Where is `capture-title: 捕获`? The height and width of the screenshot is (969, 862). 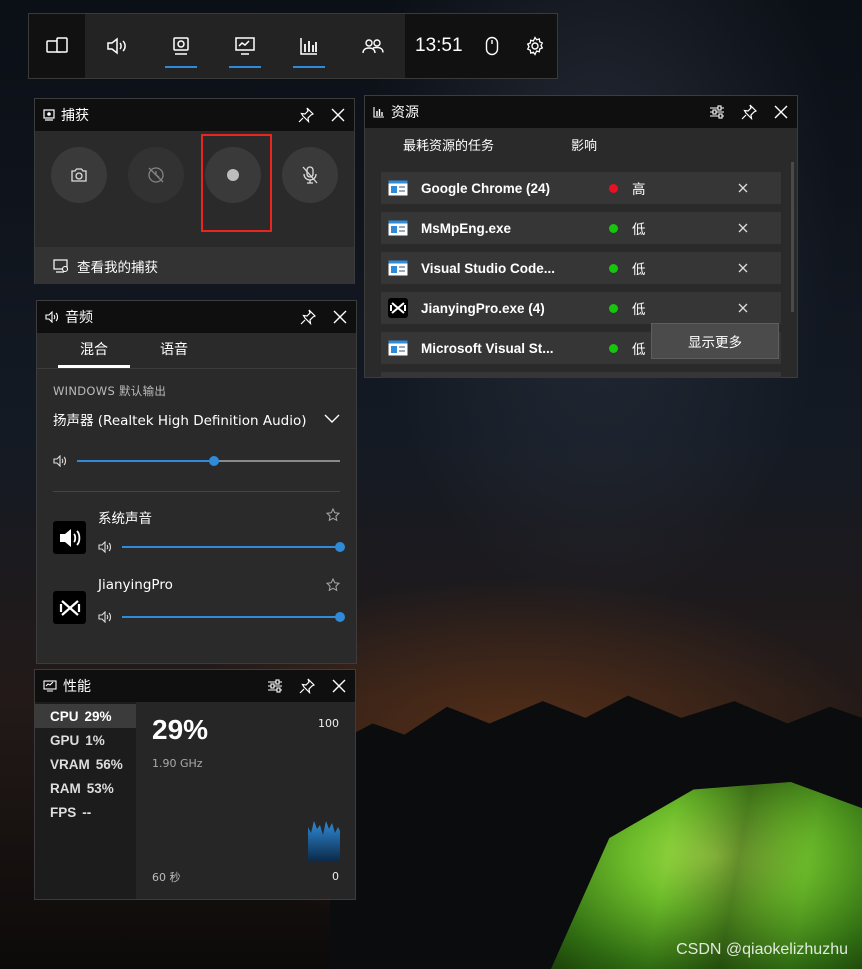 capture-title: 捕获 is located at coordinates (75, 116).